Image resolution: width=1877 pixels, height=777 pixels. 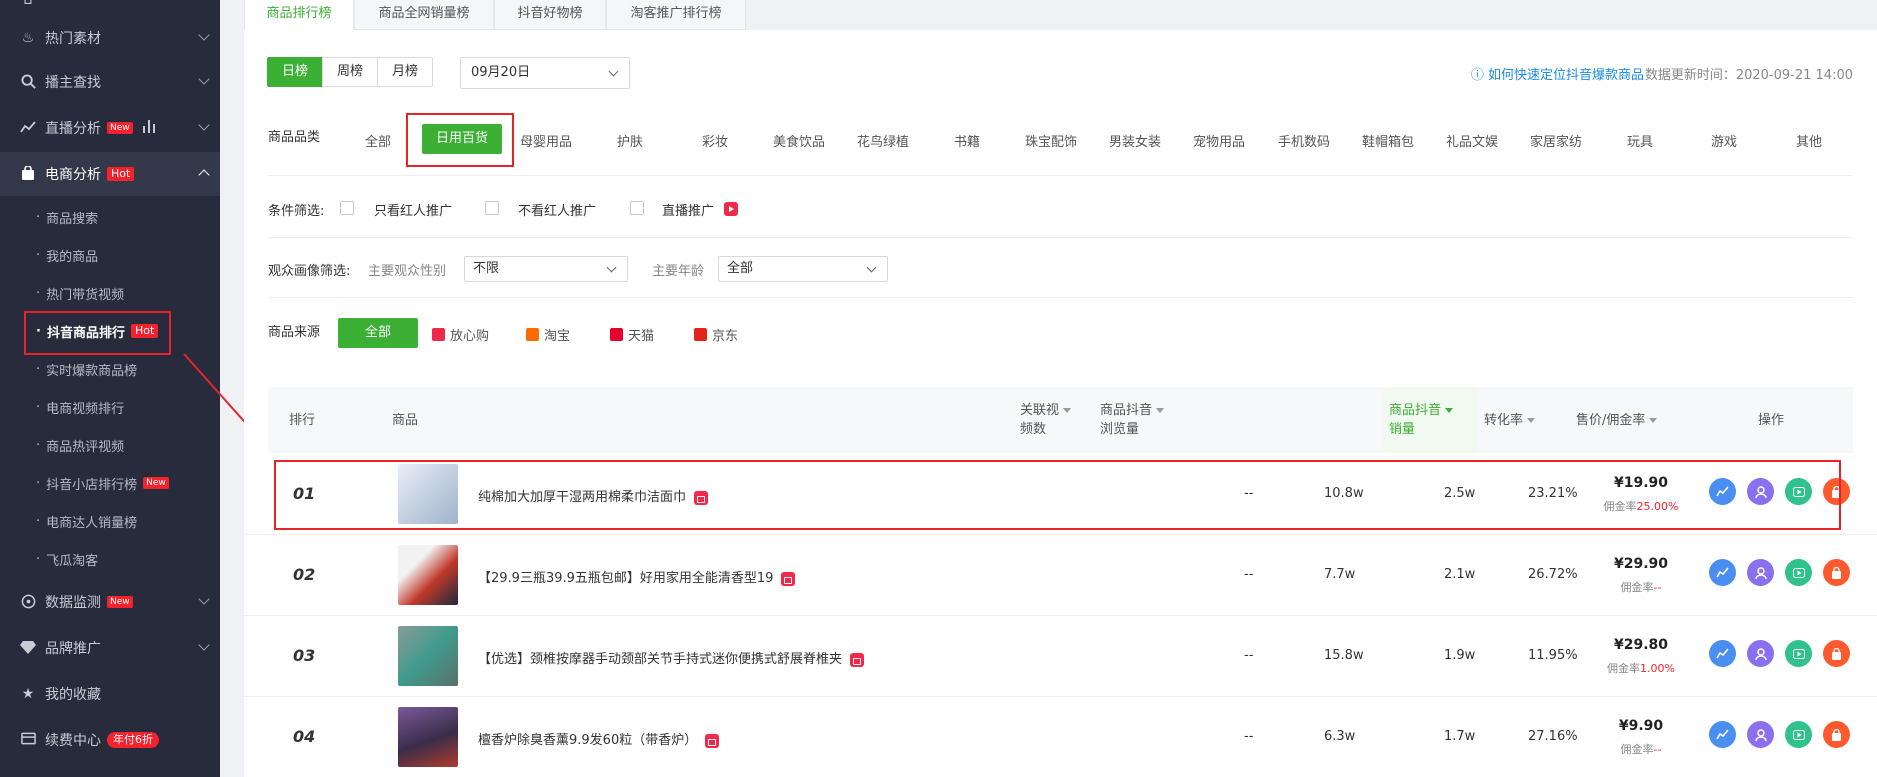 I want to click on cell-sales: 2.1w, so click(x=1460, y=574).